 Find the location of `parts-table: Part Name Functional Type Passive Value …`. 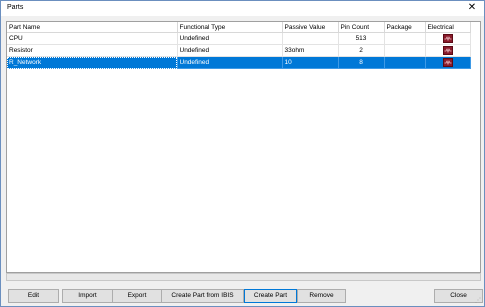

parts-table: Part Name Functional Type Passive Value … is located at coordinates (239, 45).